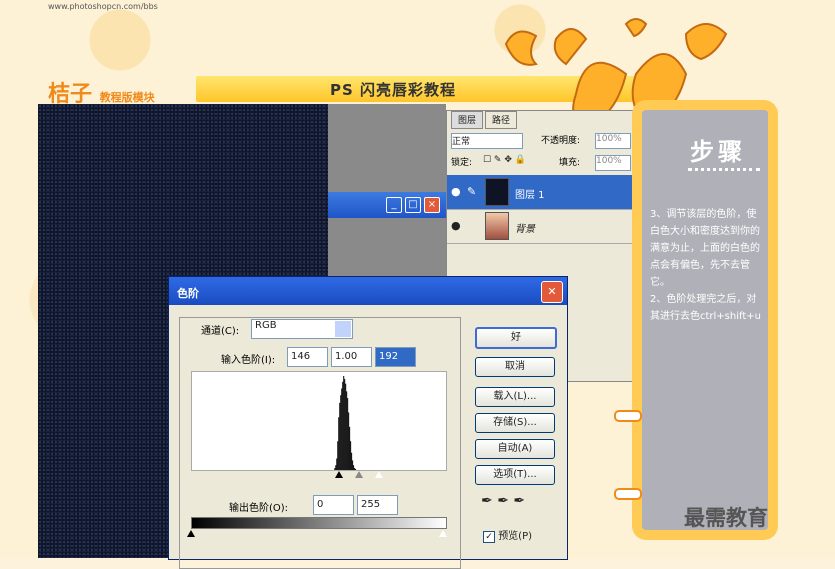 Image resolution: width=835 pixels, height=569 pixels. Describe the element at coordinates (395, 357) in the screenshot. I see `input-white-field: 192` at that location.